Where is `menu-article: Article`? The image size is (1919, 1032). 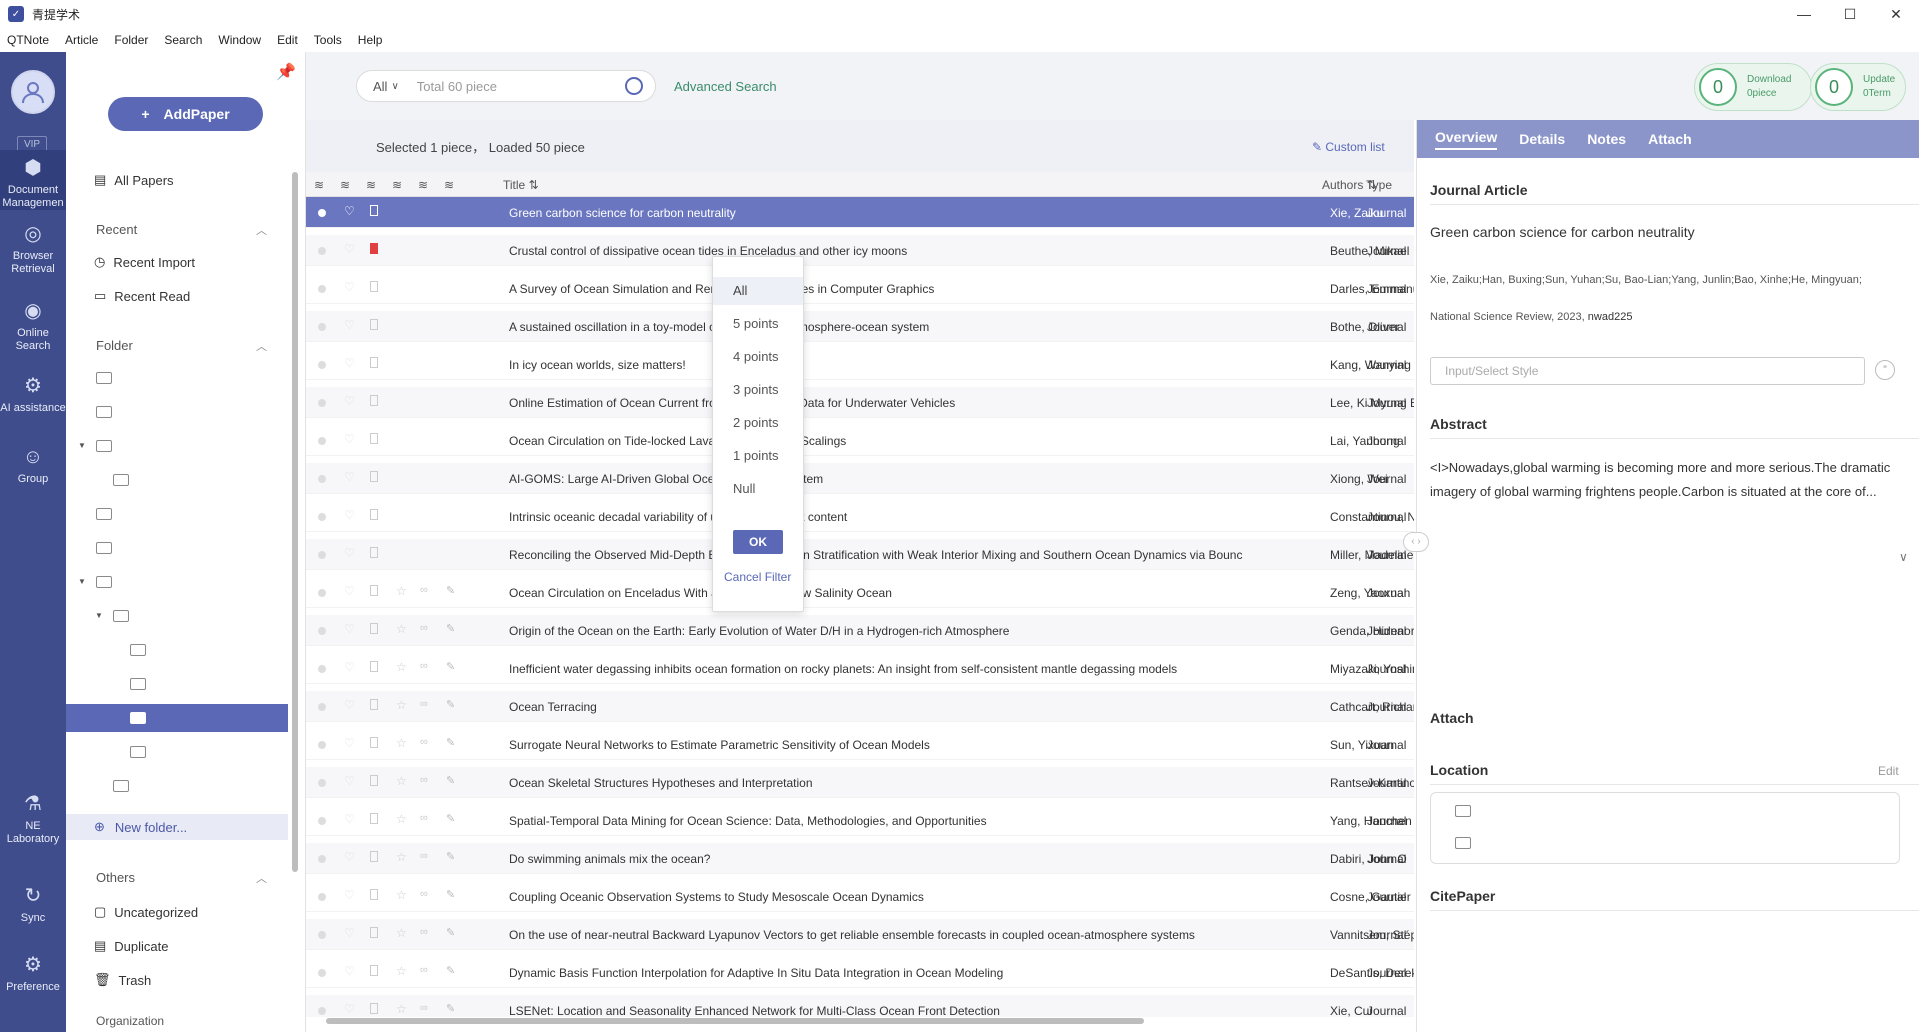 menu-article: Article is located at coordinates (81, 40).